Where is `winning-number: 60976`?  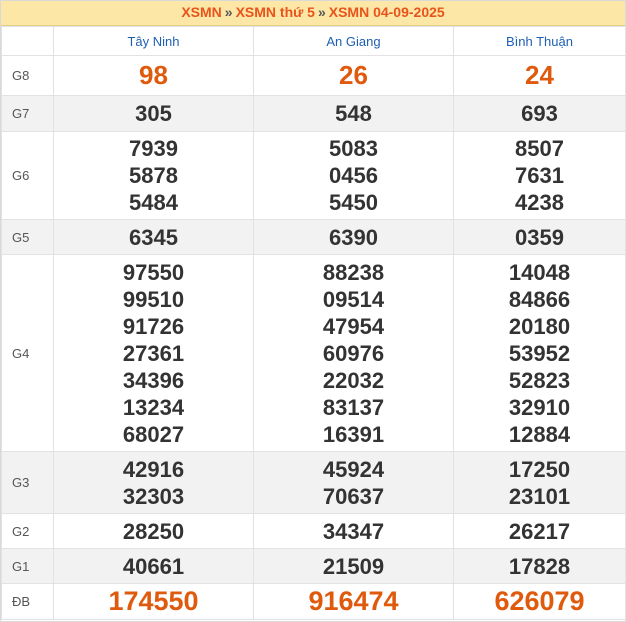 winning-number: 60976 is located at coordinates (353, 353).